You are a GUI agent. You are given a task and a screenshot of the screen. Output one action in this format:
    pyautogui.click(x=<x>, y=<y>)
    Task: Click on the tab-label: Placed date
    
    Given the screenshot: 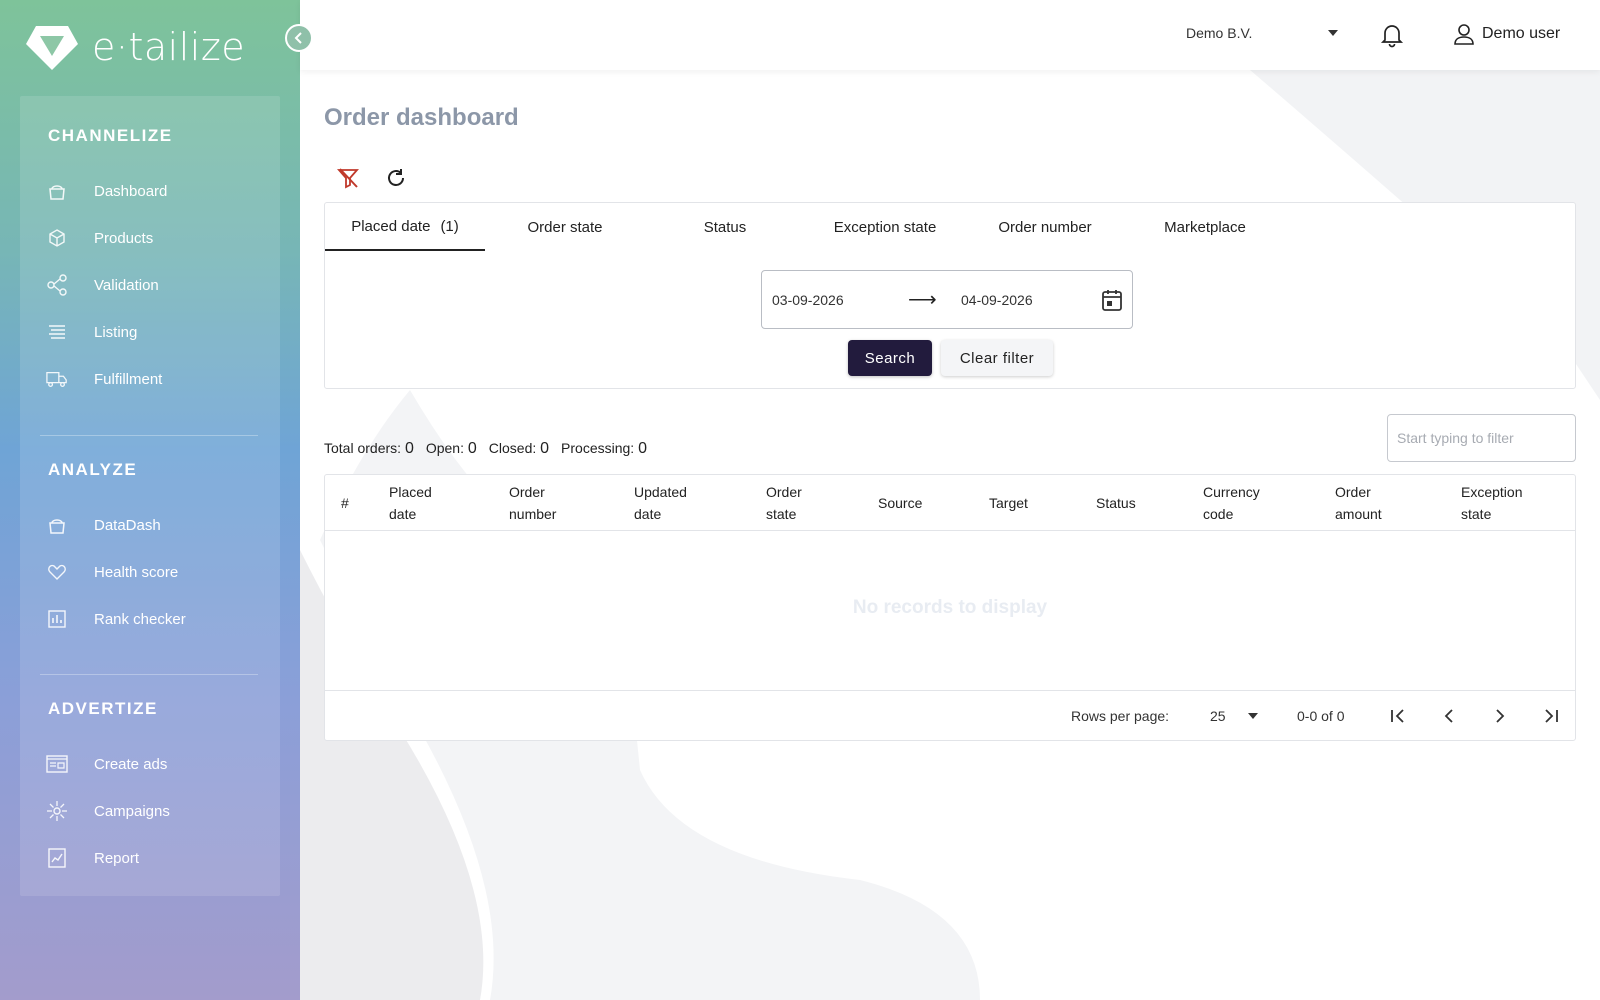 What is the action you would take?
    pyautogui.click(x=391, y=226)
    